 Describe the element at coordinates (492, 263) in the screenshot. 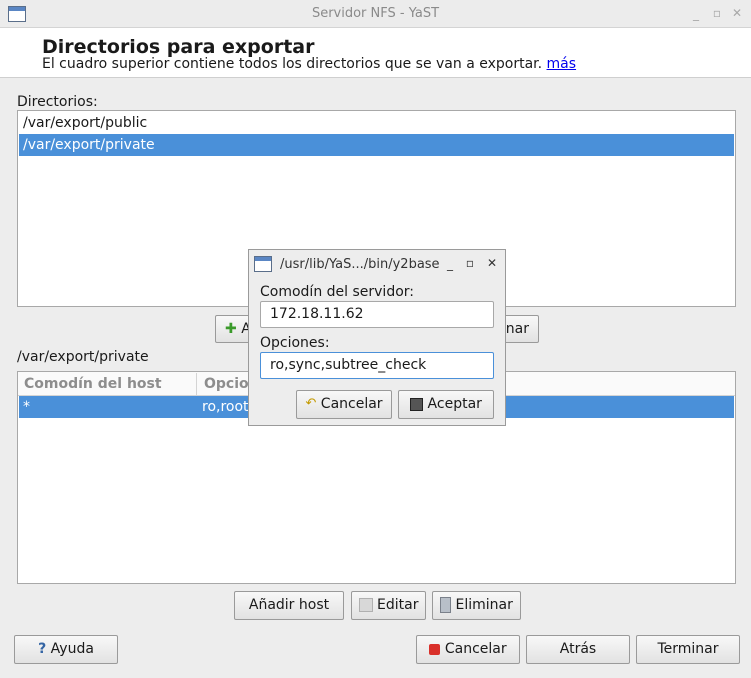

I see `dialog-close-icon: ✕` at that location.